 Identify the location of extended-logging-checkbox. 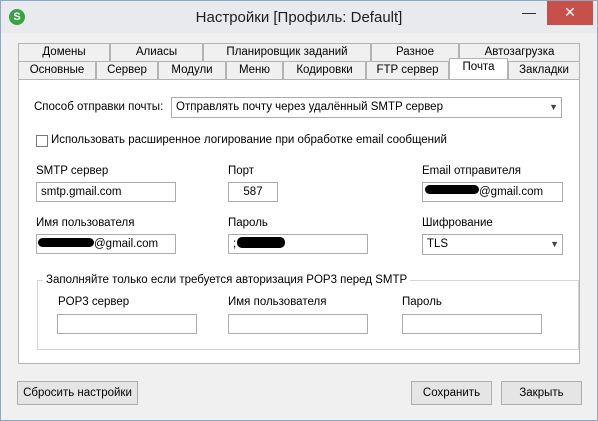
(42, 141).